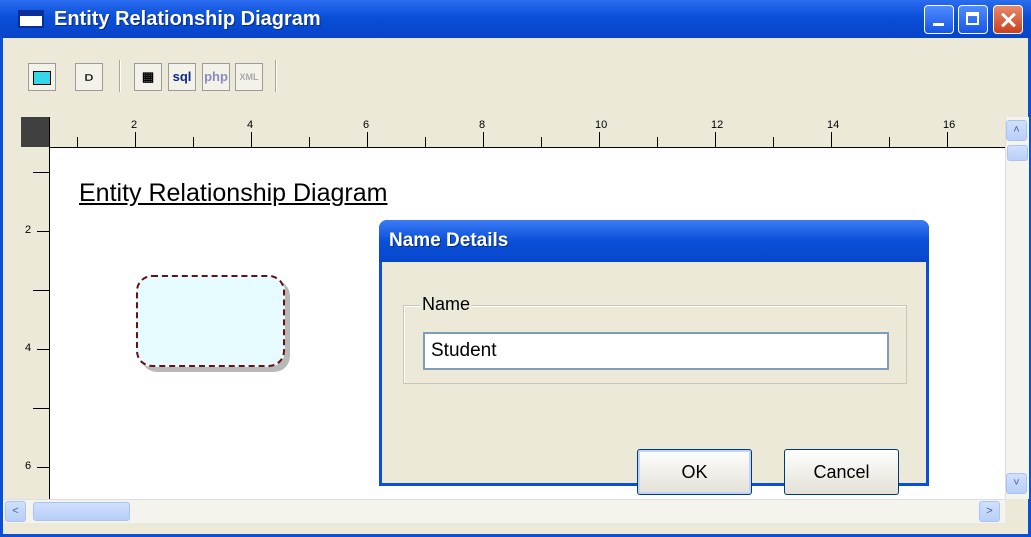  I want to click on vertical-ruler: 2 4 6, so click(35, 308).